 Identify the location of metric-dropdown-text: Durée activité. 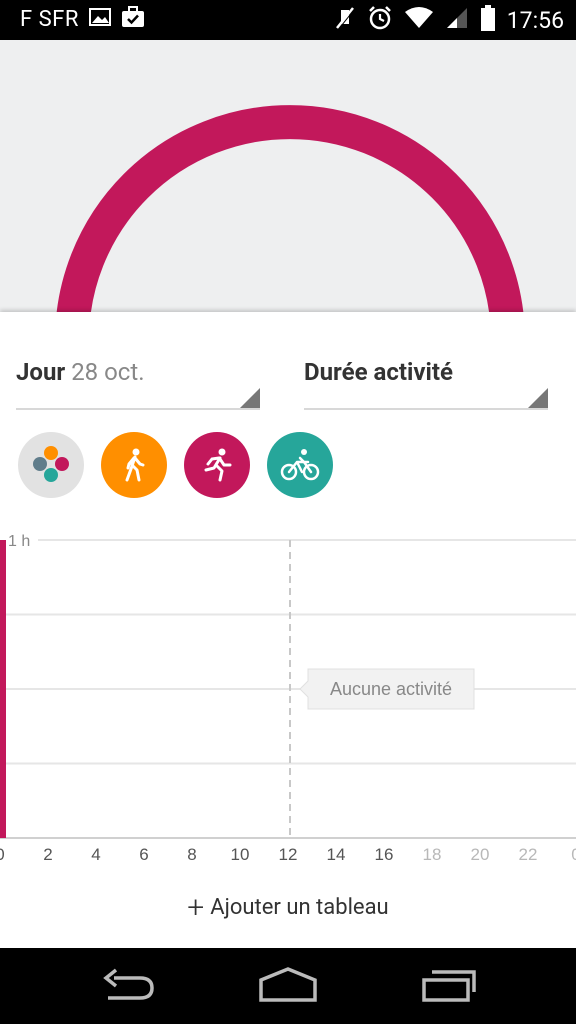
(378, 372).